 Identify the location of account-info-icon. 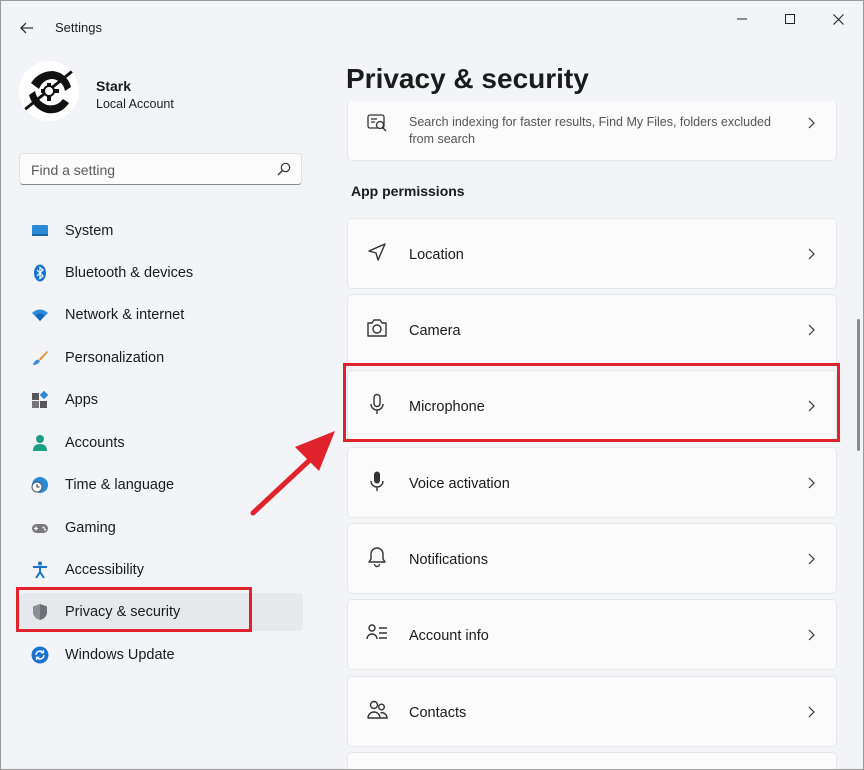
(376, 632).